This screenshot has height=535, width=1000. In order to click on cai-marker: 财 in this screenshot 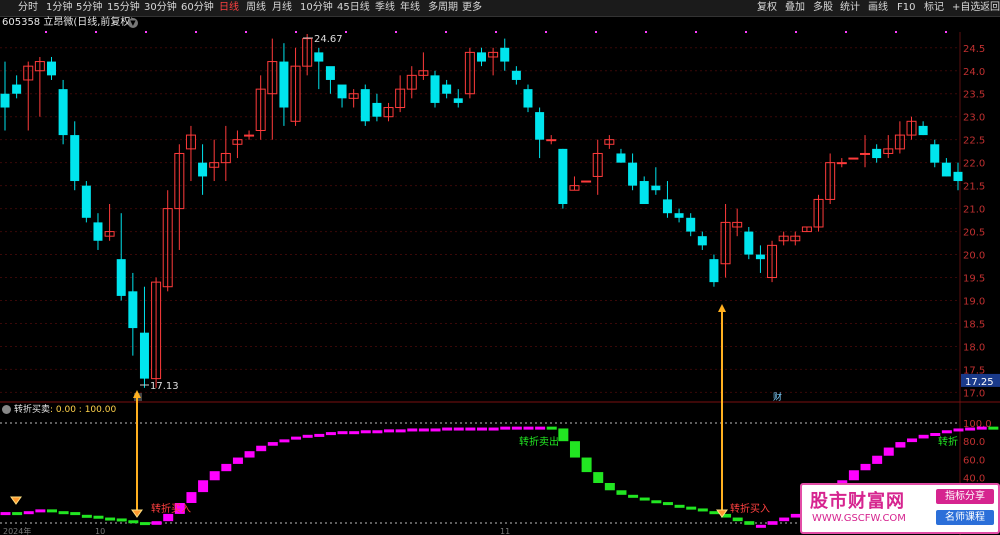, I will do `click(777, 397)`.